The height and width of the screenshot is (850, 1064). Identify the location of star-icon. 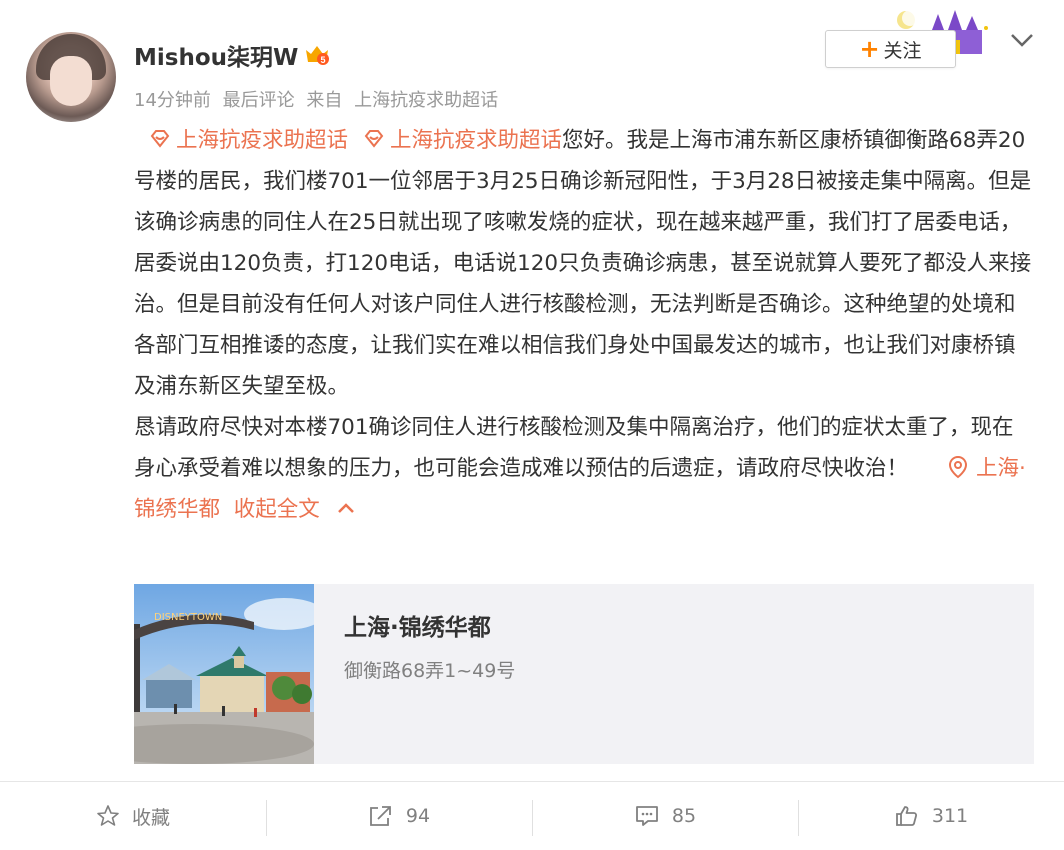
(108, 815).